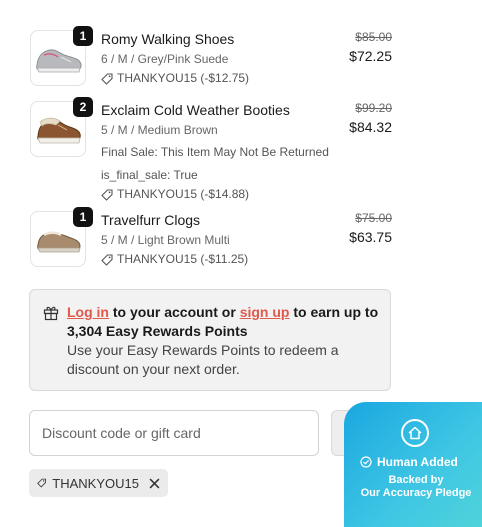 The height and width of the screenshot is (527, 482). I want to click on original-price: $75.00, so click(373, 218).